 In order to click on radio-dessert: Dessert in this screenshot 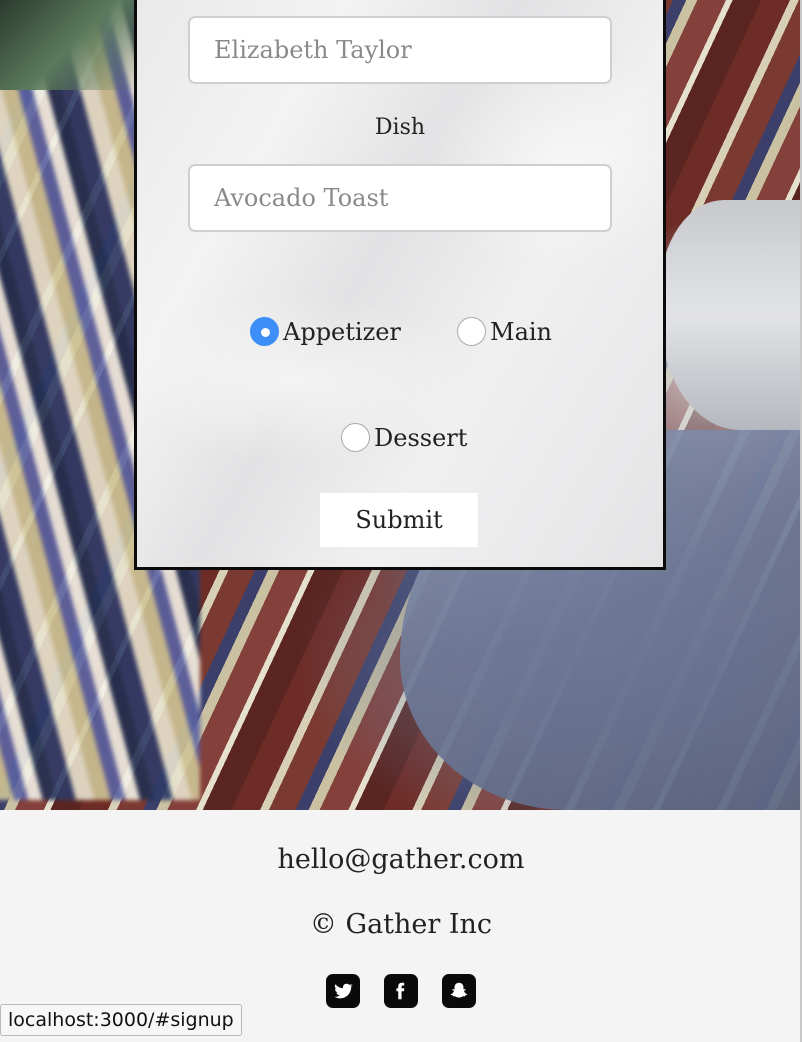, I will do `click(404, 437)`.